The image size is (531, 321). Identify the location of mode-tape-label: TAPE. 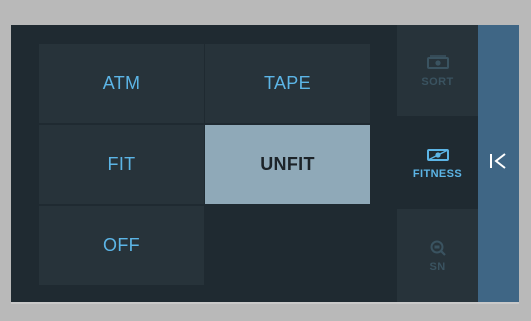
(287, 83).